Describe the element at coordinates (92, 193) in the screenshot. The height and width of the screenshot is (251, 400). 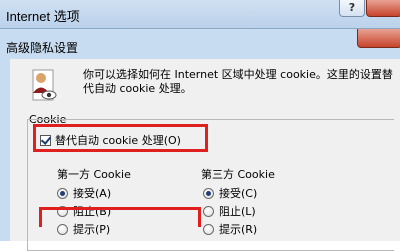
I see `radio-label: 接受(A)` at that location.